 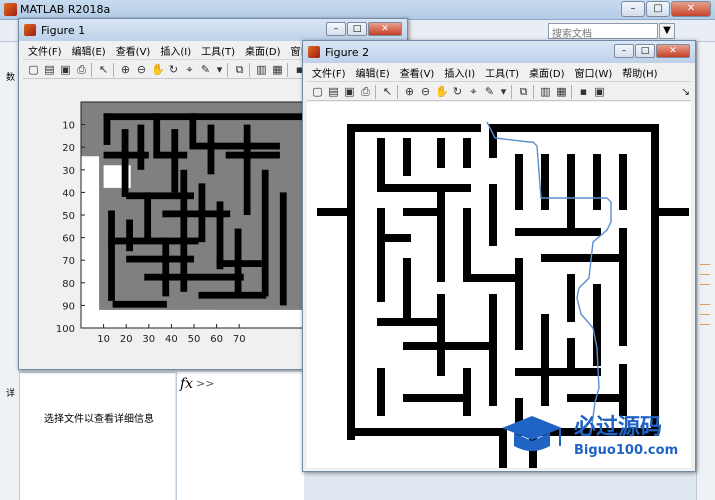 I want to click on watermark-logo: 必过源码 Biguo100.com, so click(x=590, y=436).